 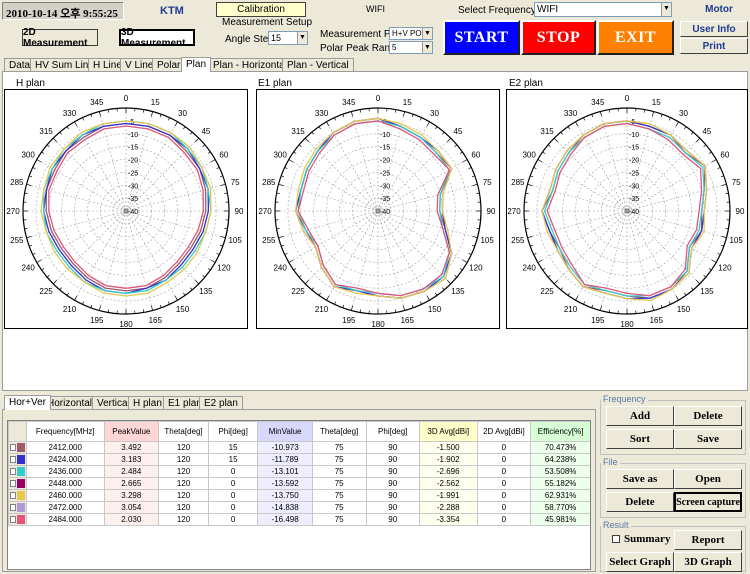 I want to click on report-label: Report, so click(x=708, y=540).